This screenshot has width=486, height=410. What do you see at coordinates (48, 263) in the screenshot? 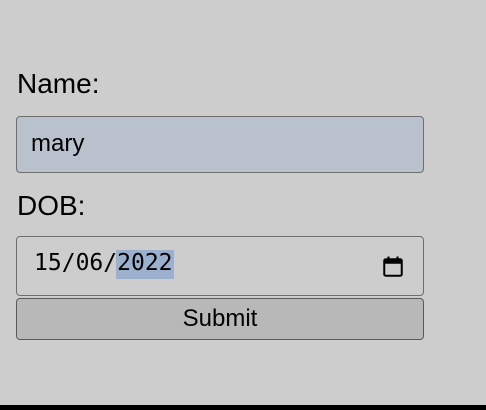
I see `date-day-segment: 15` at bounding box center [48, 263].